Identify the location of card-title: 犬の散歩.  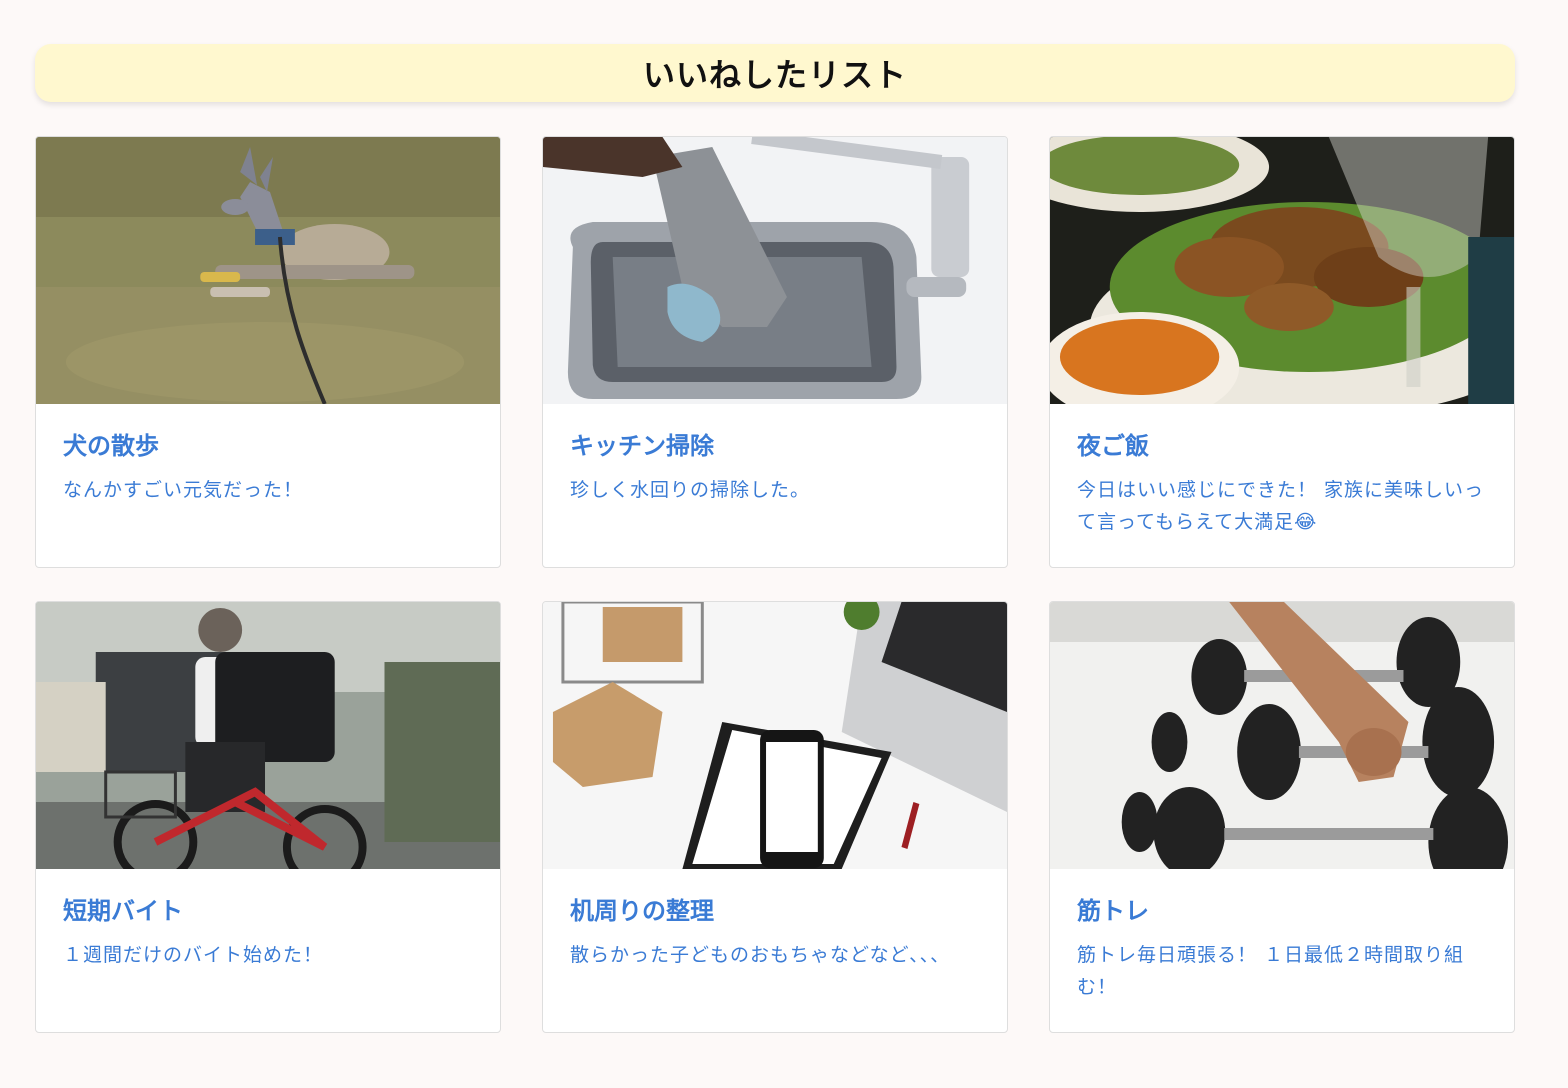
(111, 446).